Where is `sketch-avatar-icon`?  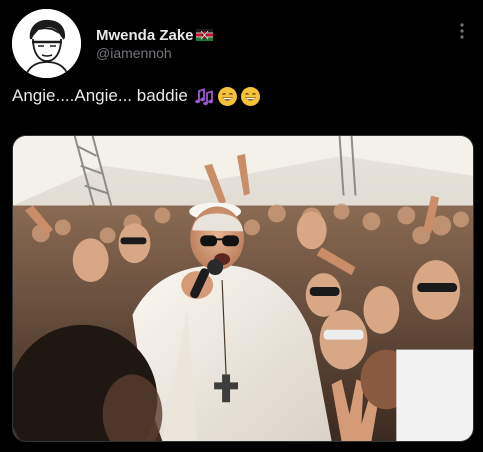 sketch-avatar-icon is located at coordinates (46, 43).